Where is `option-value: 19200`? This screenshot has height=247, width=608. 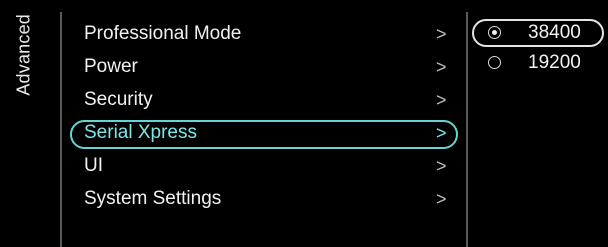 option-value: 19200 is located at coordinates (554, 62).